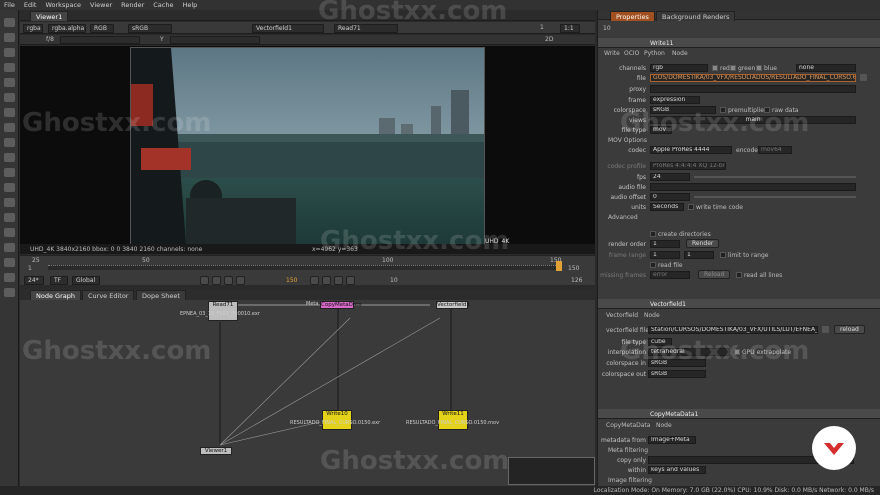 This screenshot has width=880, height=495. What do you see at coordinates (9, 187) in the screenshot?
I see `3d-icon` at bounding box center [9, 187].